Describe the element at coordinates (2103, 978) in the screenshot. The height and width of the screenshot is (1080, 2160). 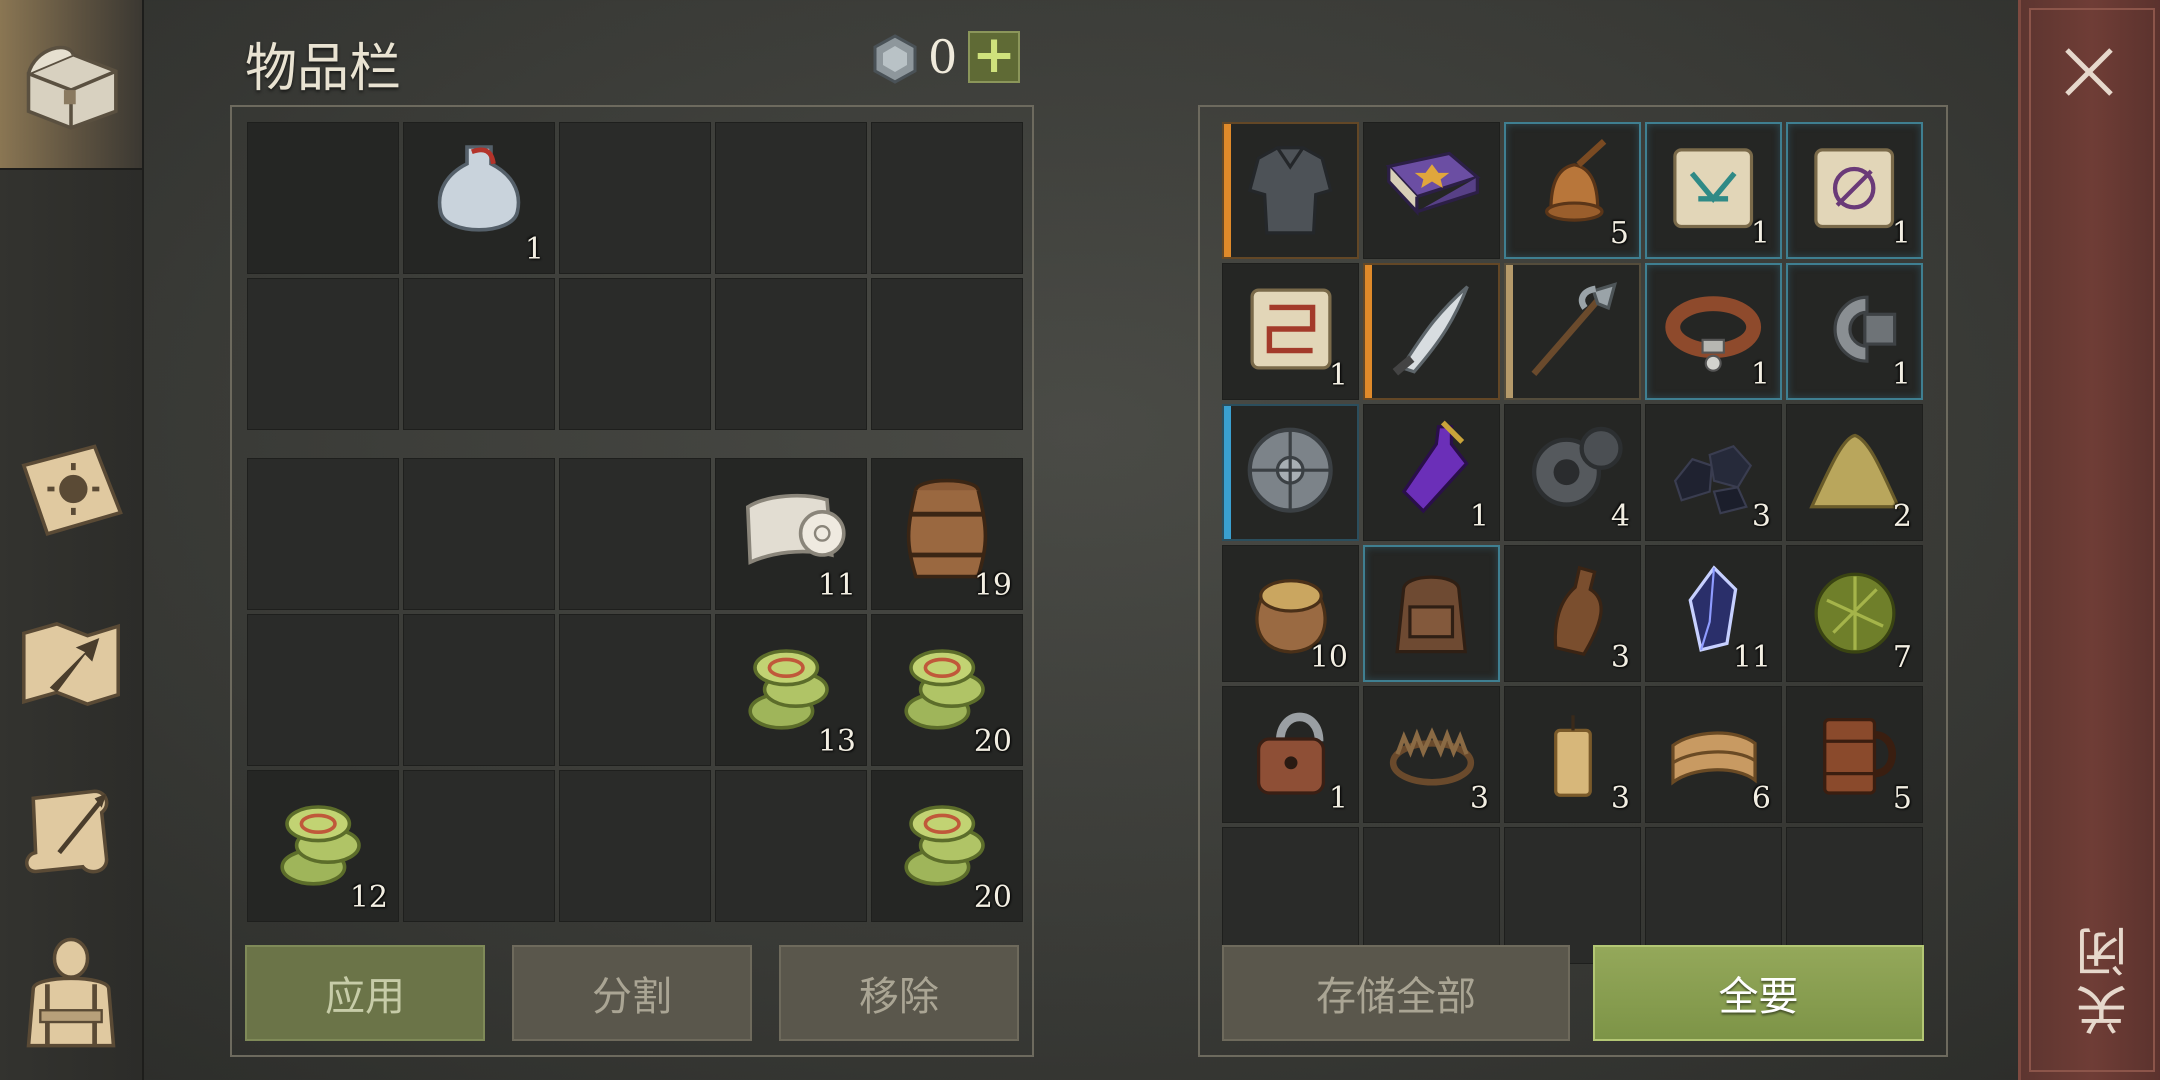
I see `close-label: 关闭` at that location.